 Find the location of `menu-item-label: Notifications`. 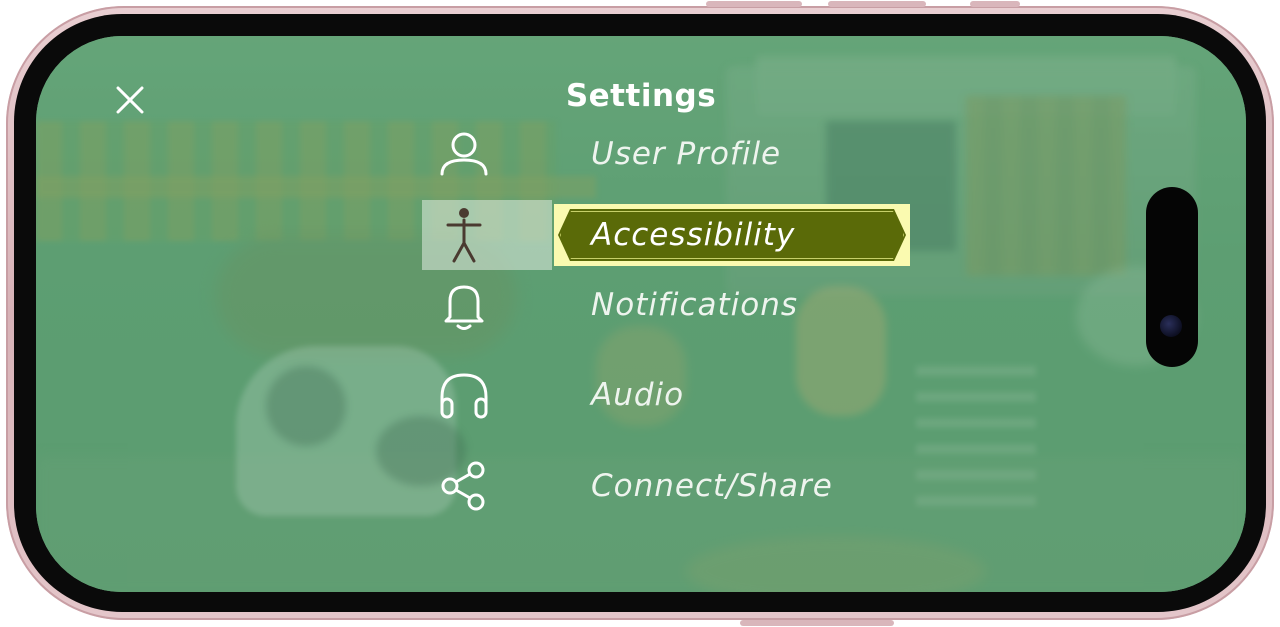

menu-item-label: Notifications is located at coordinates (695, 305).